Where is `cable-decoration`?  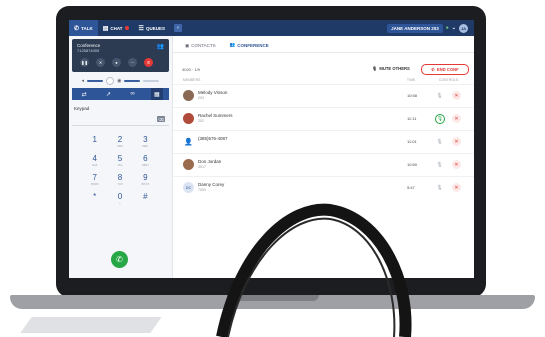 cable-decoration is located at coordinates (314, 270).